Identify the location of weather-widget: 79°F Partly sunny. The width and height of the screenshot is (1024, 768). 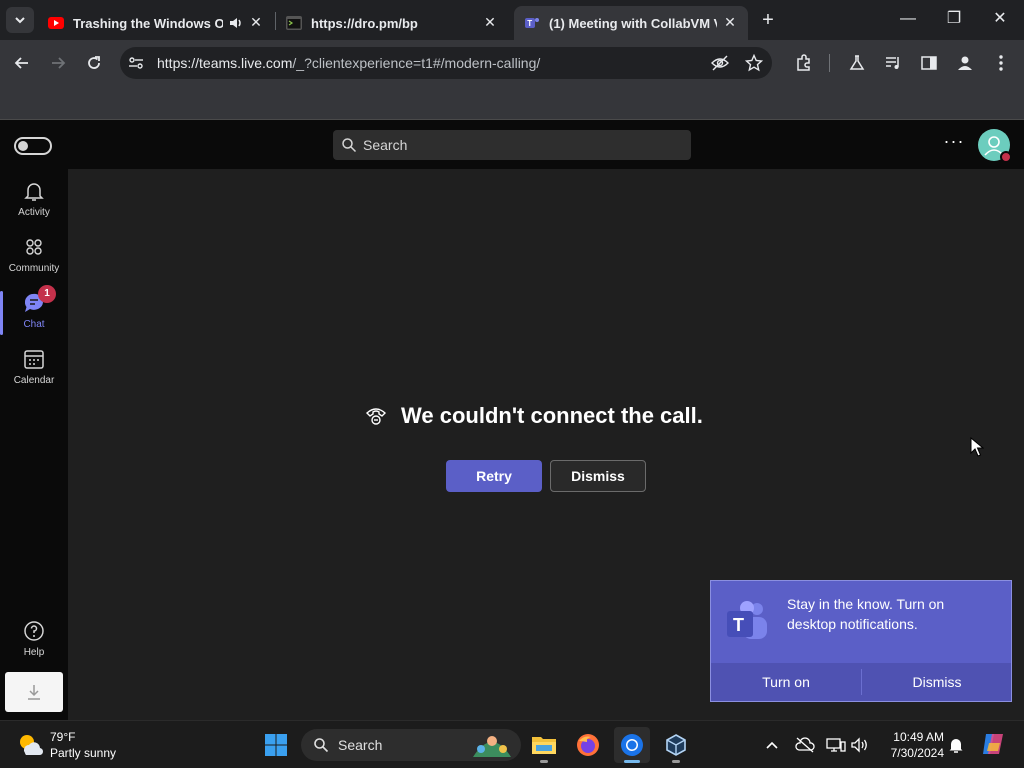
(86, 745).